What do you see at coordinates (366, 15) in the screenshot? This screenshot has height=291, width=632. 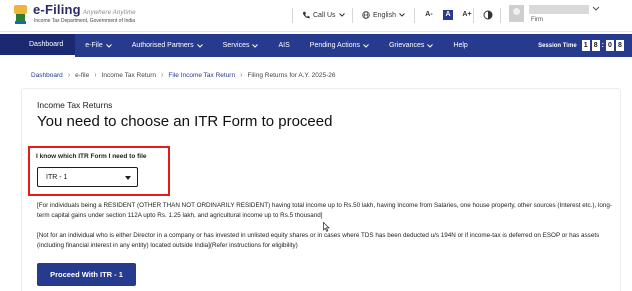 I see `globe-icon` at bounding box center [366, 15].